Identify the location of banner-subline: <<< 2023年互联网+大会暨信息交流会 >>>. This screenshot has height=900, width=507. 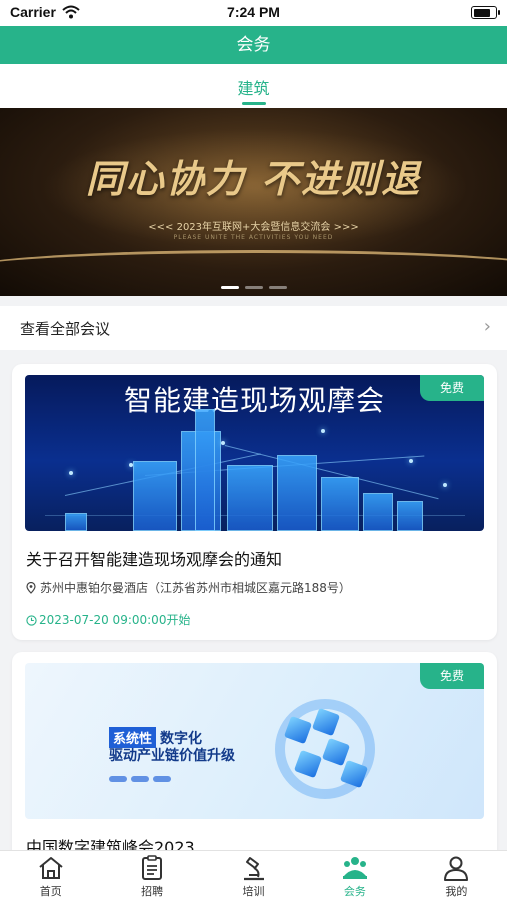
(253, 227).